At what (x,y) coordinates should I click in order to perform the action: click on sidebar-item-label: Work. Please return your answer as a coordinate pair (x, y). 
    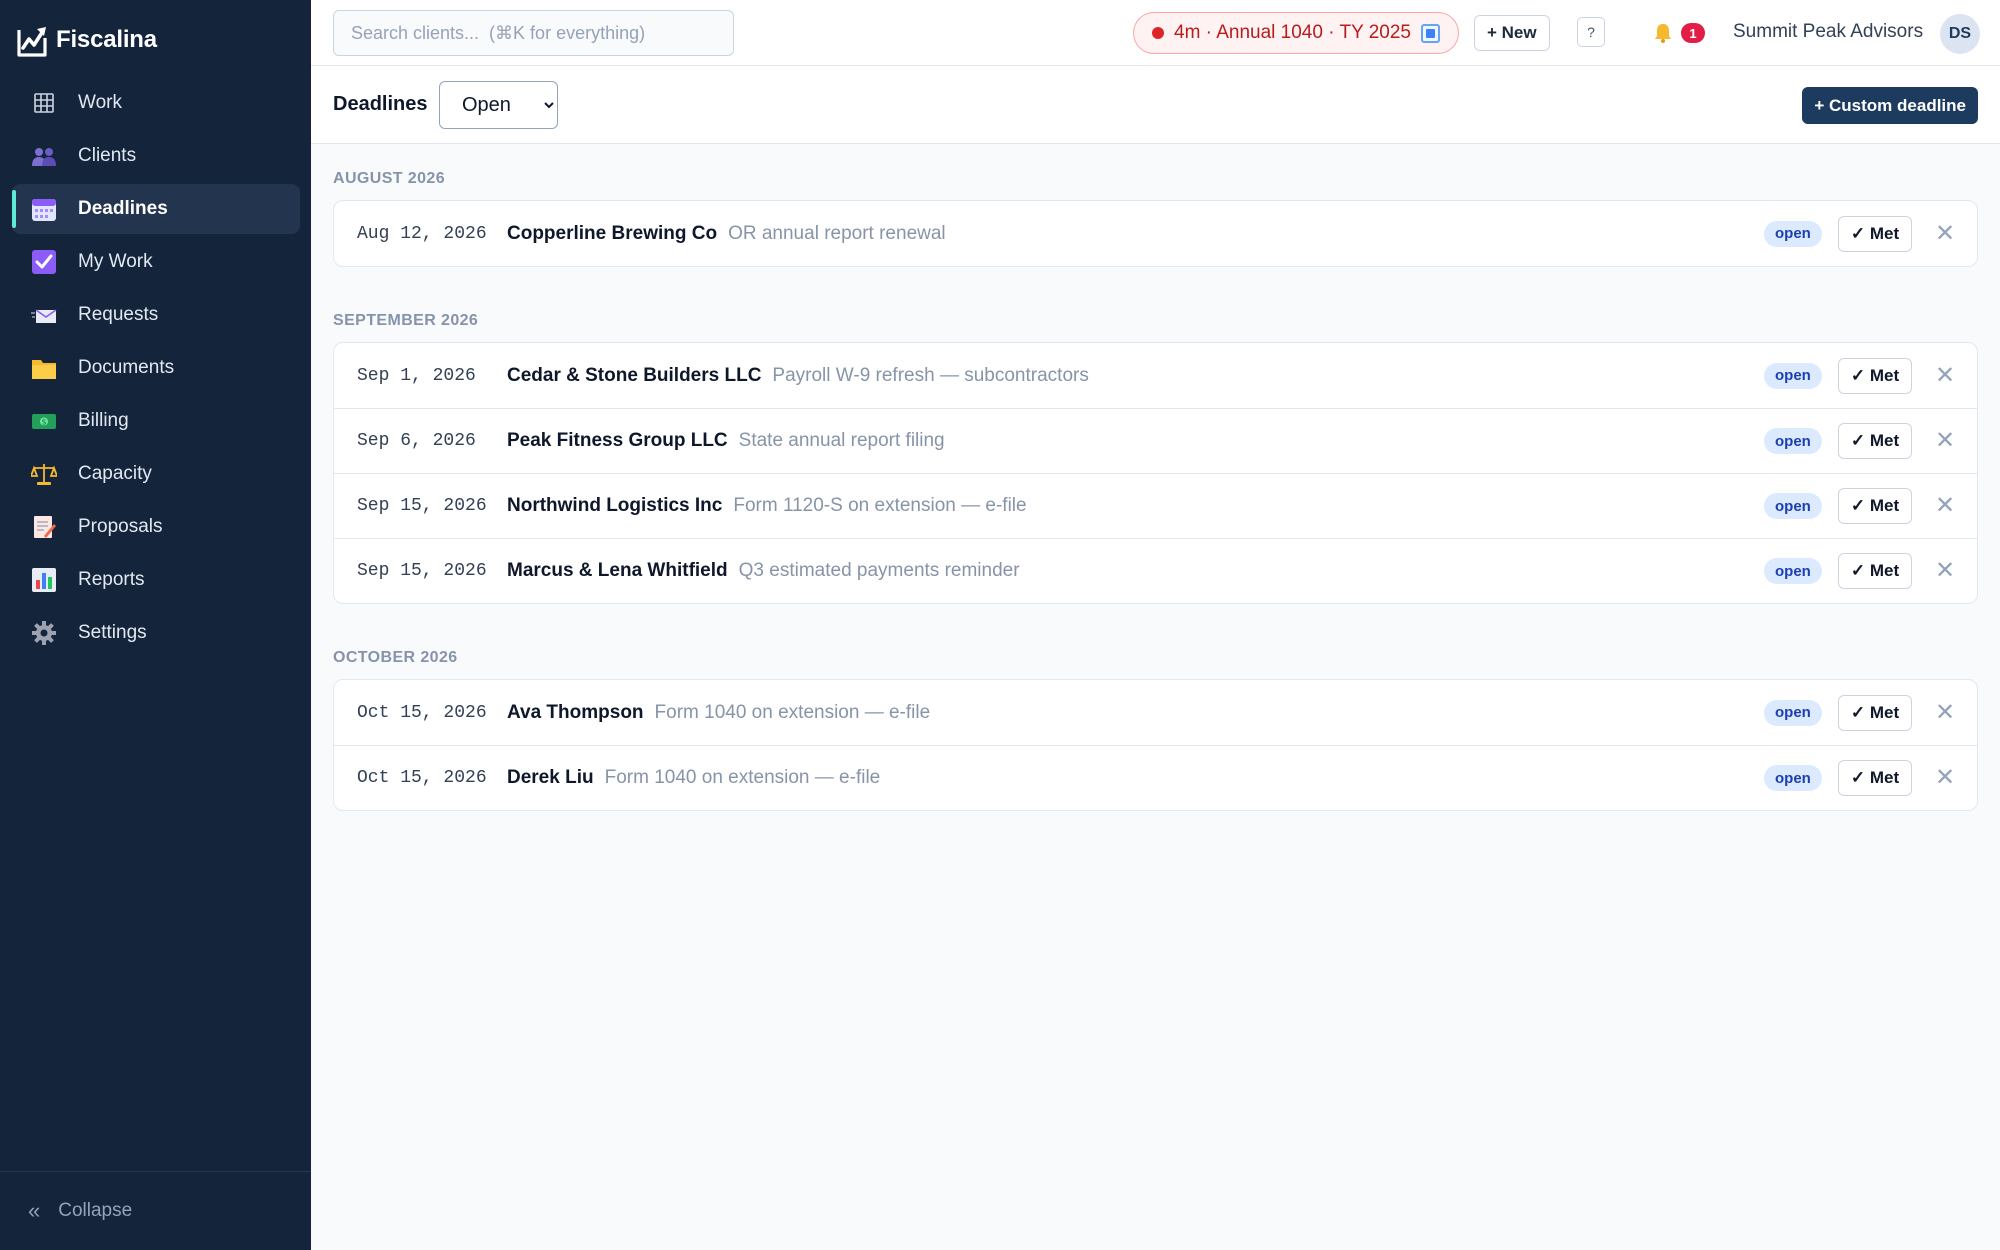
    Looking at the image, I should click on (100, 102).